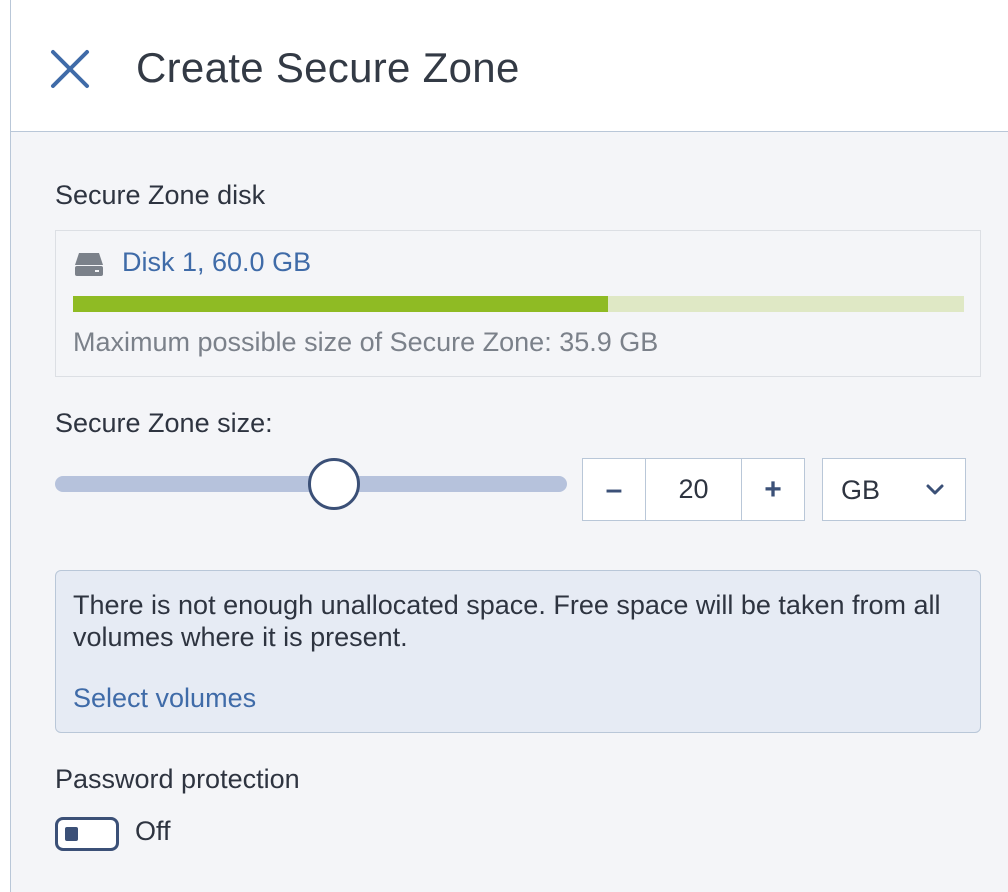 The image size is (1008, 892). I want to click on disk-usage-bar, so click(518, 304).